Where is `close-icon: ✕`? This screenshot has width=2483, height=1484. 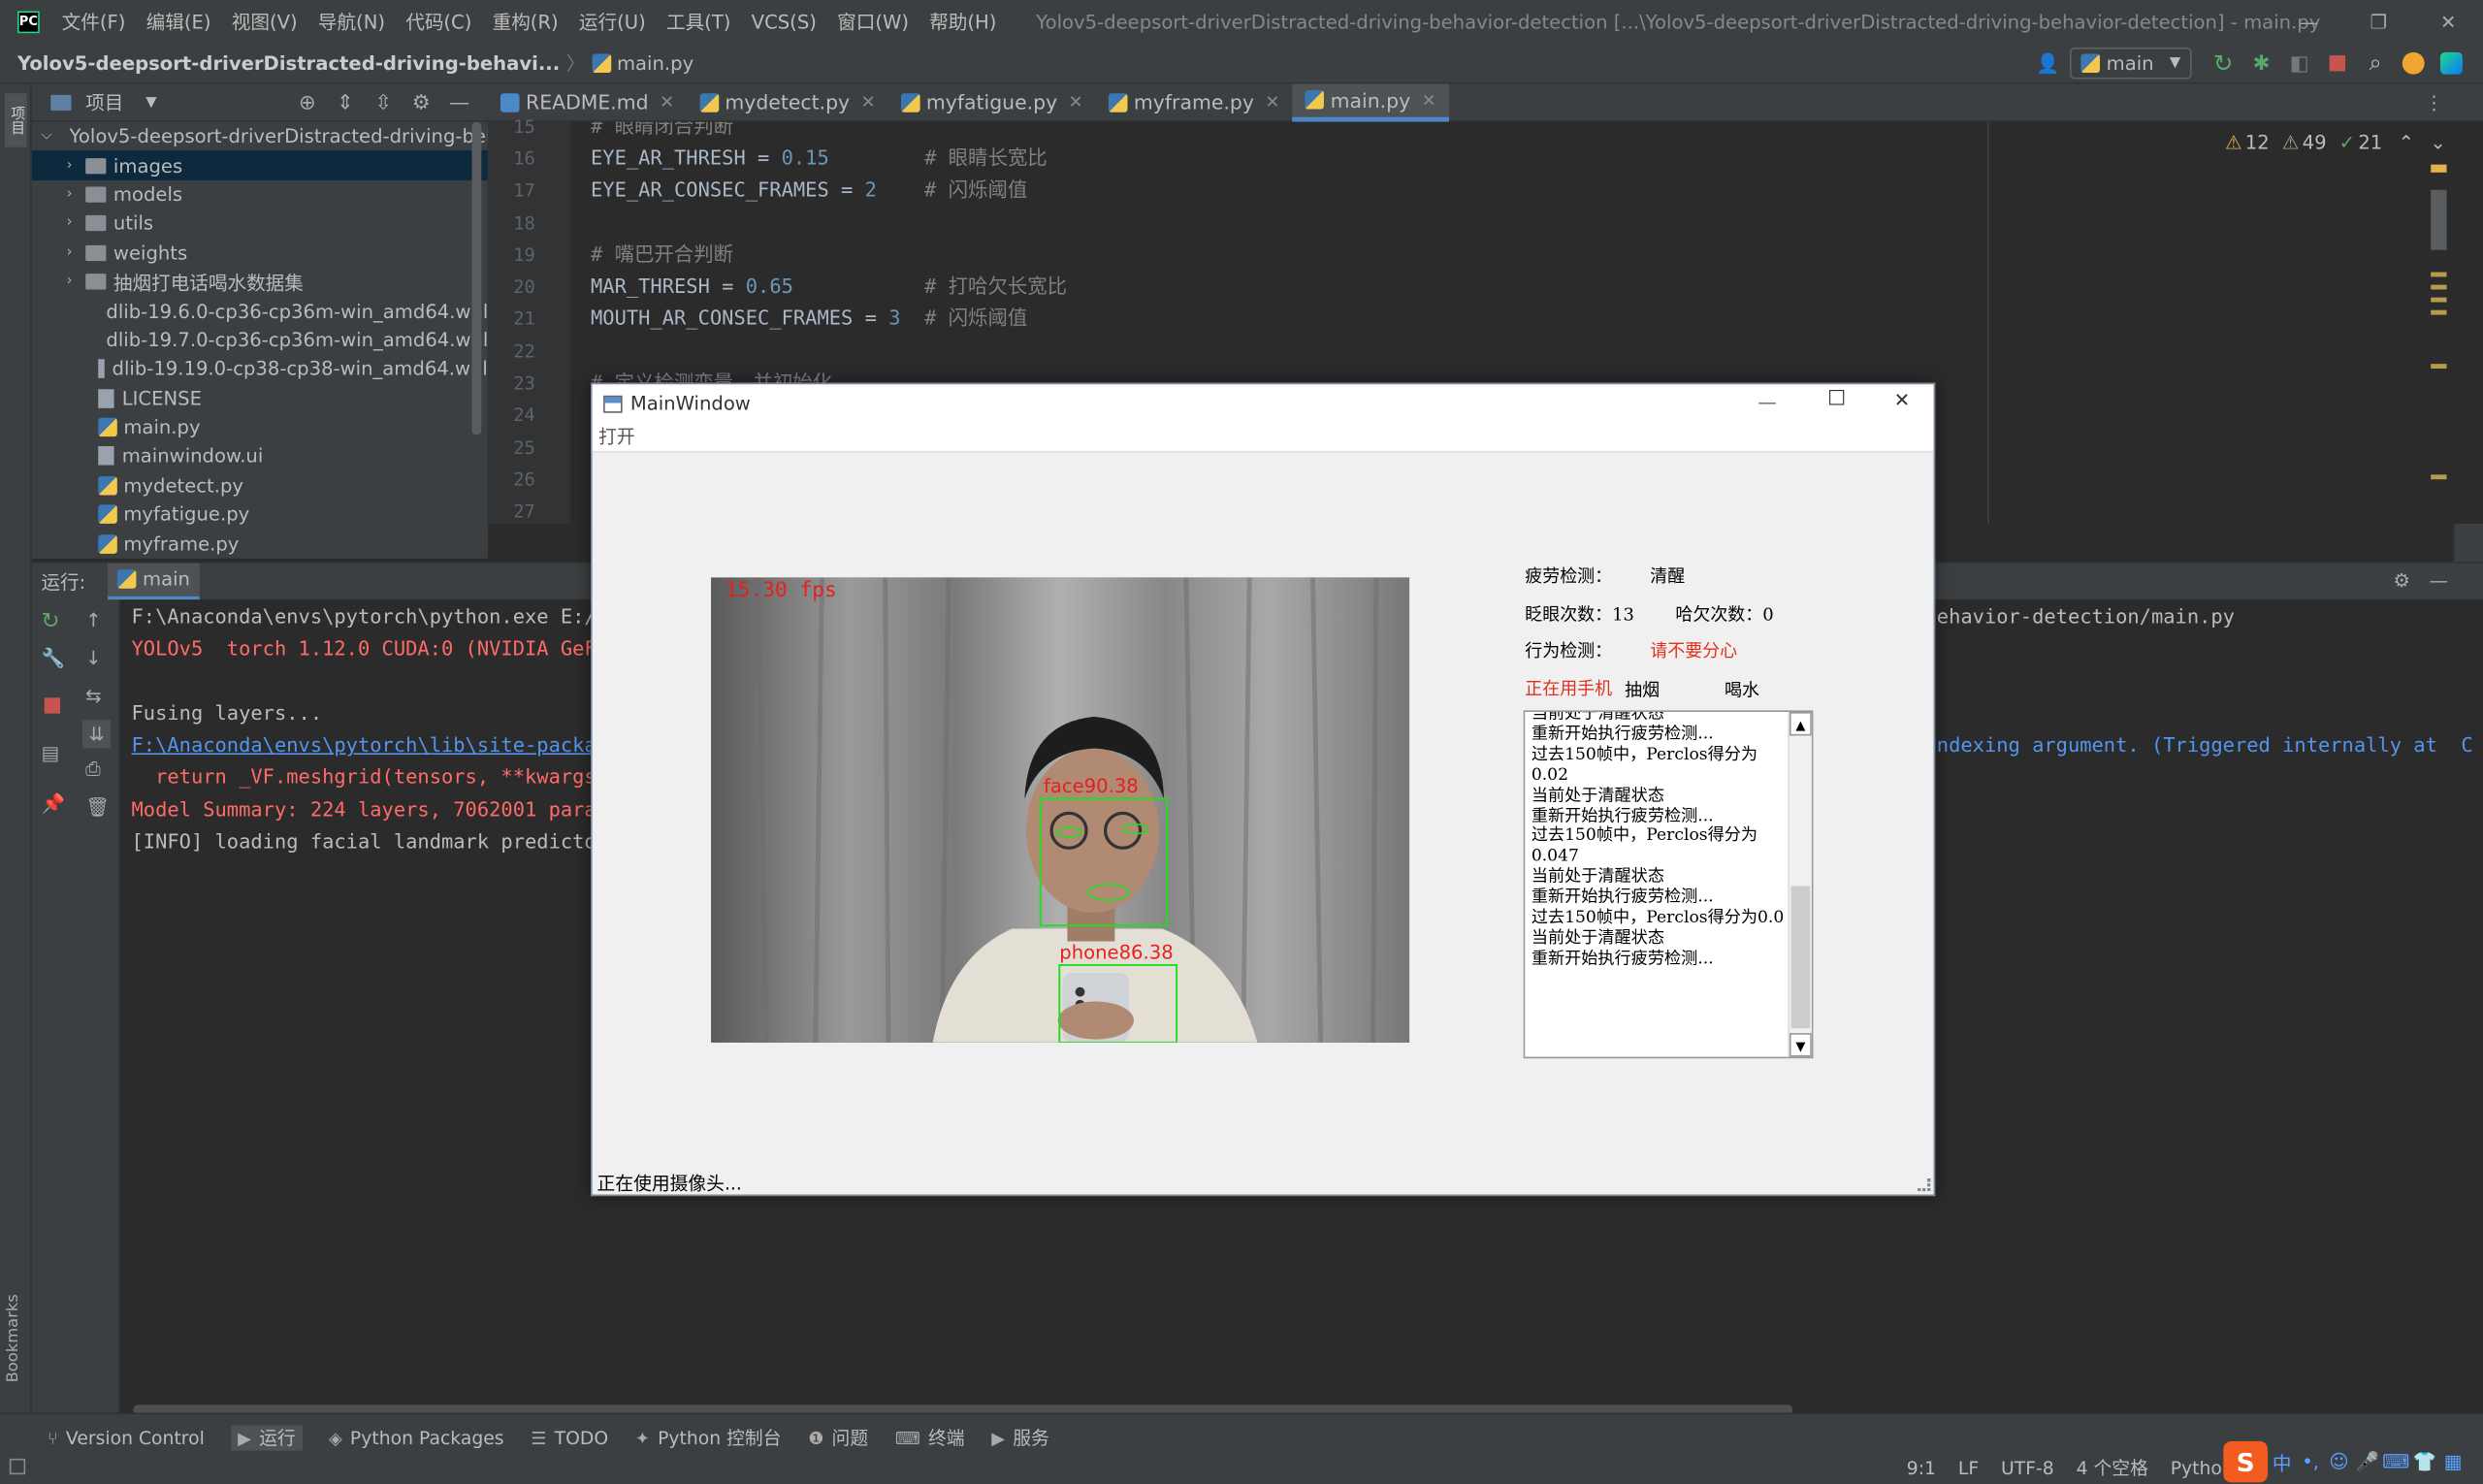 close-icon: ✕ is located at coordinates (2448, 22).